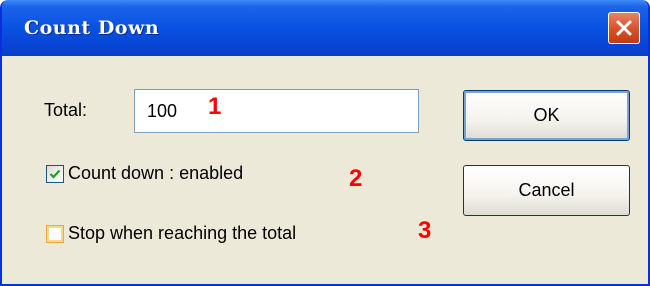  Describe the element at coordinates (182, 233) in the screenshot. I see `stop-when-reaching-label: Stop when reaching the total` at that location.